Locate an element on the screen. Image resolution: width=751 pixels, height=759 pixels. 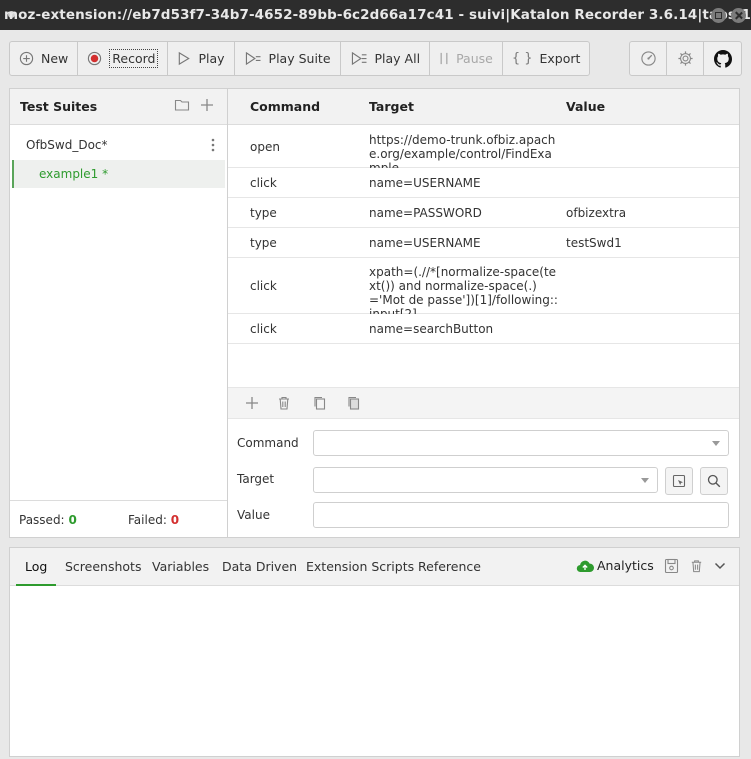
analytics-button: Analytics is located at coordinates (615, 565).